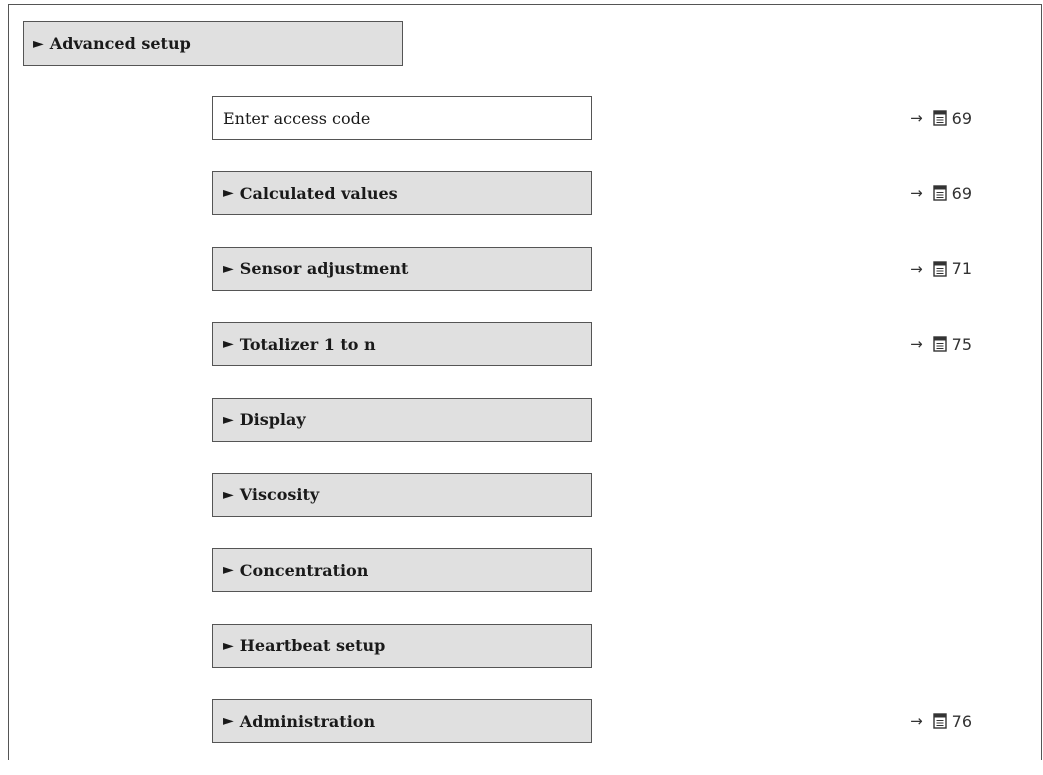  Describe the element at coordinates (961, 269) in the screenshot. I see `page-number: 71` at that location.